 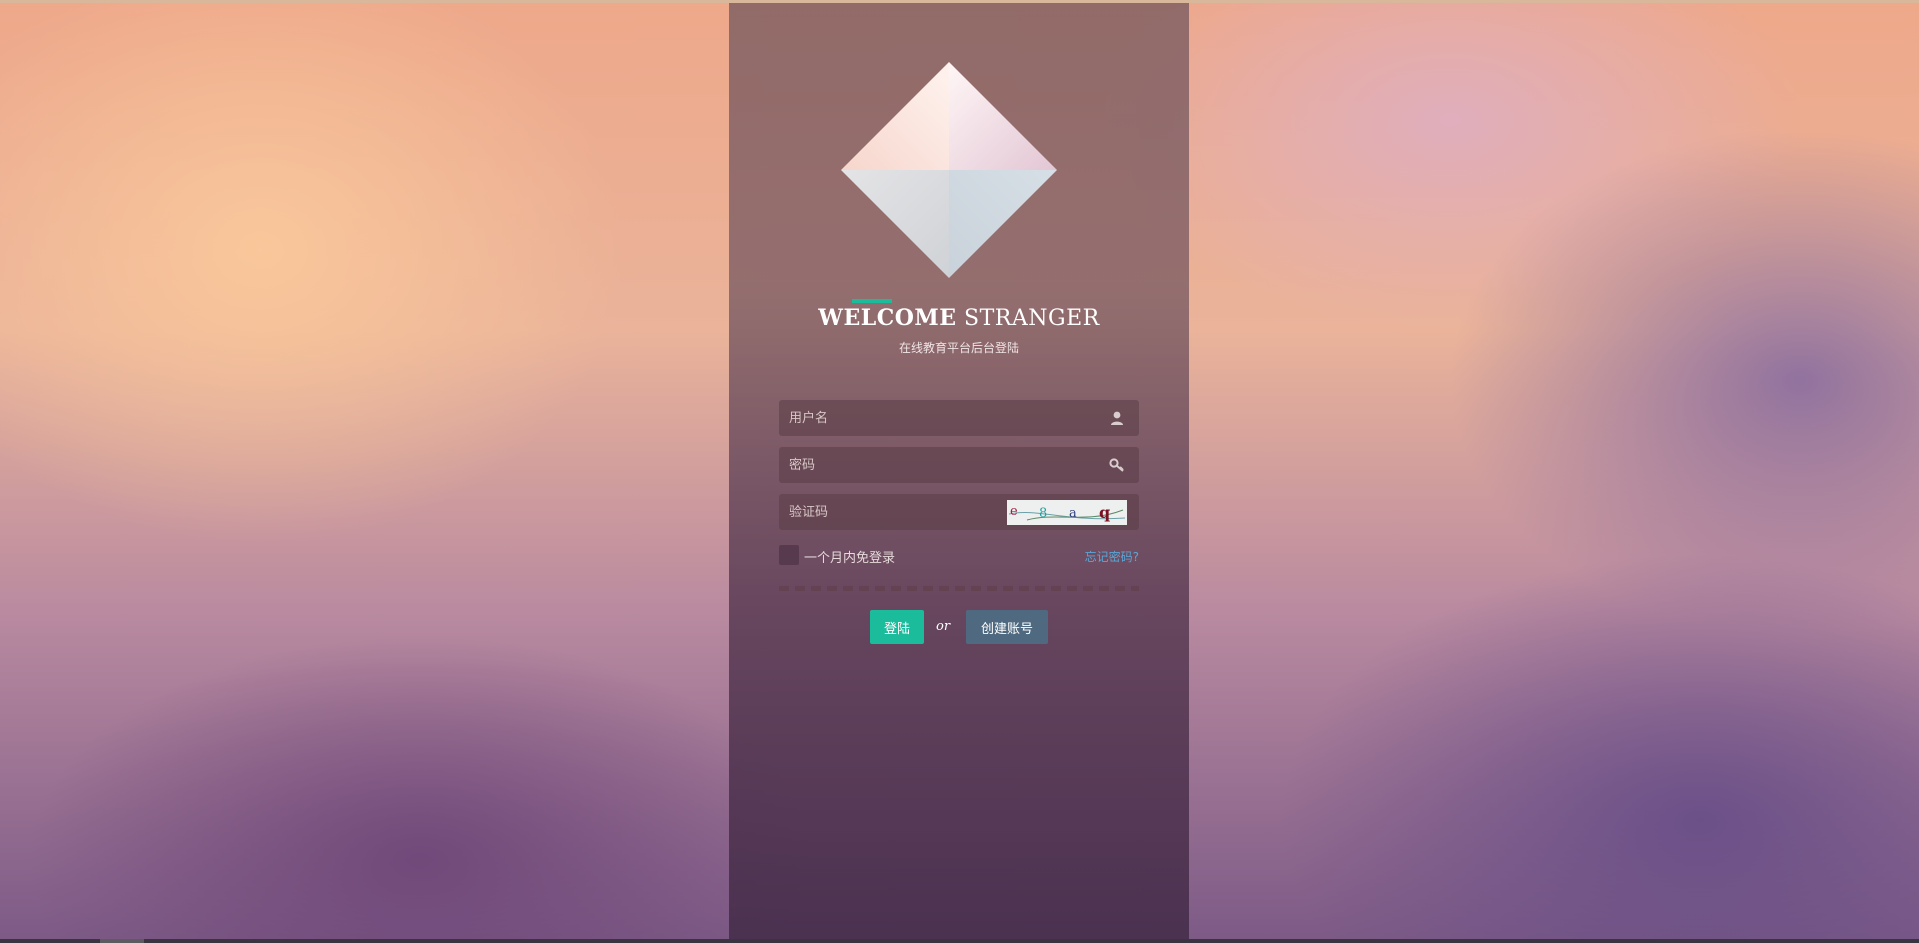 What do you see at coordinates (897, 627) in the screenshot?
I see `login-button: 登陆` at bounding box center [897, 627].